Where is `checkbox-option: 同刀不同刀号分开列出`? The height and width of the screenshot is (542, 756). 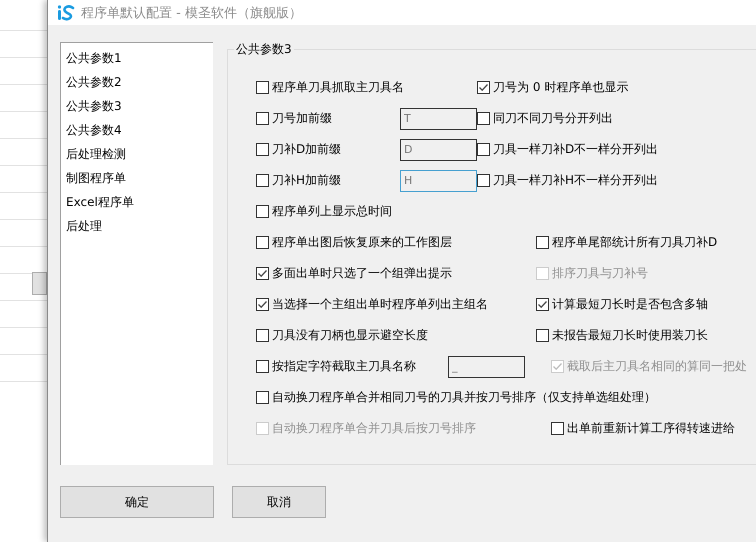 checkbox-option: 同刀不同刀号分开列出 is located at coordinates (545, 118).